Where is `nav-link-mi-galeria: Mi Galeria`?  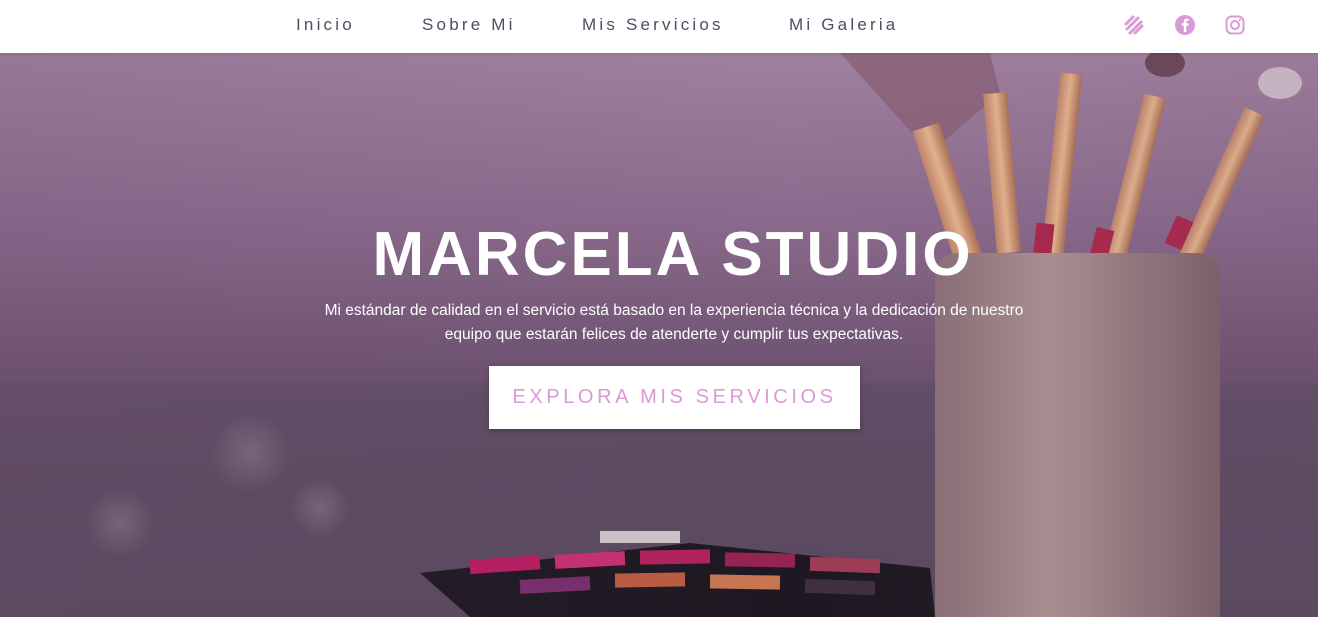 nav-link-mi-galeria: Mi Galeria is located at coordinates (843, 25).